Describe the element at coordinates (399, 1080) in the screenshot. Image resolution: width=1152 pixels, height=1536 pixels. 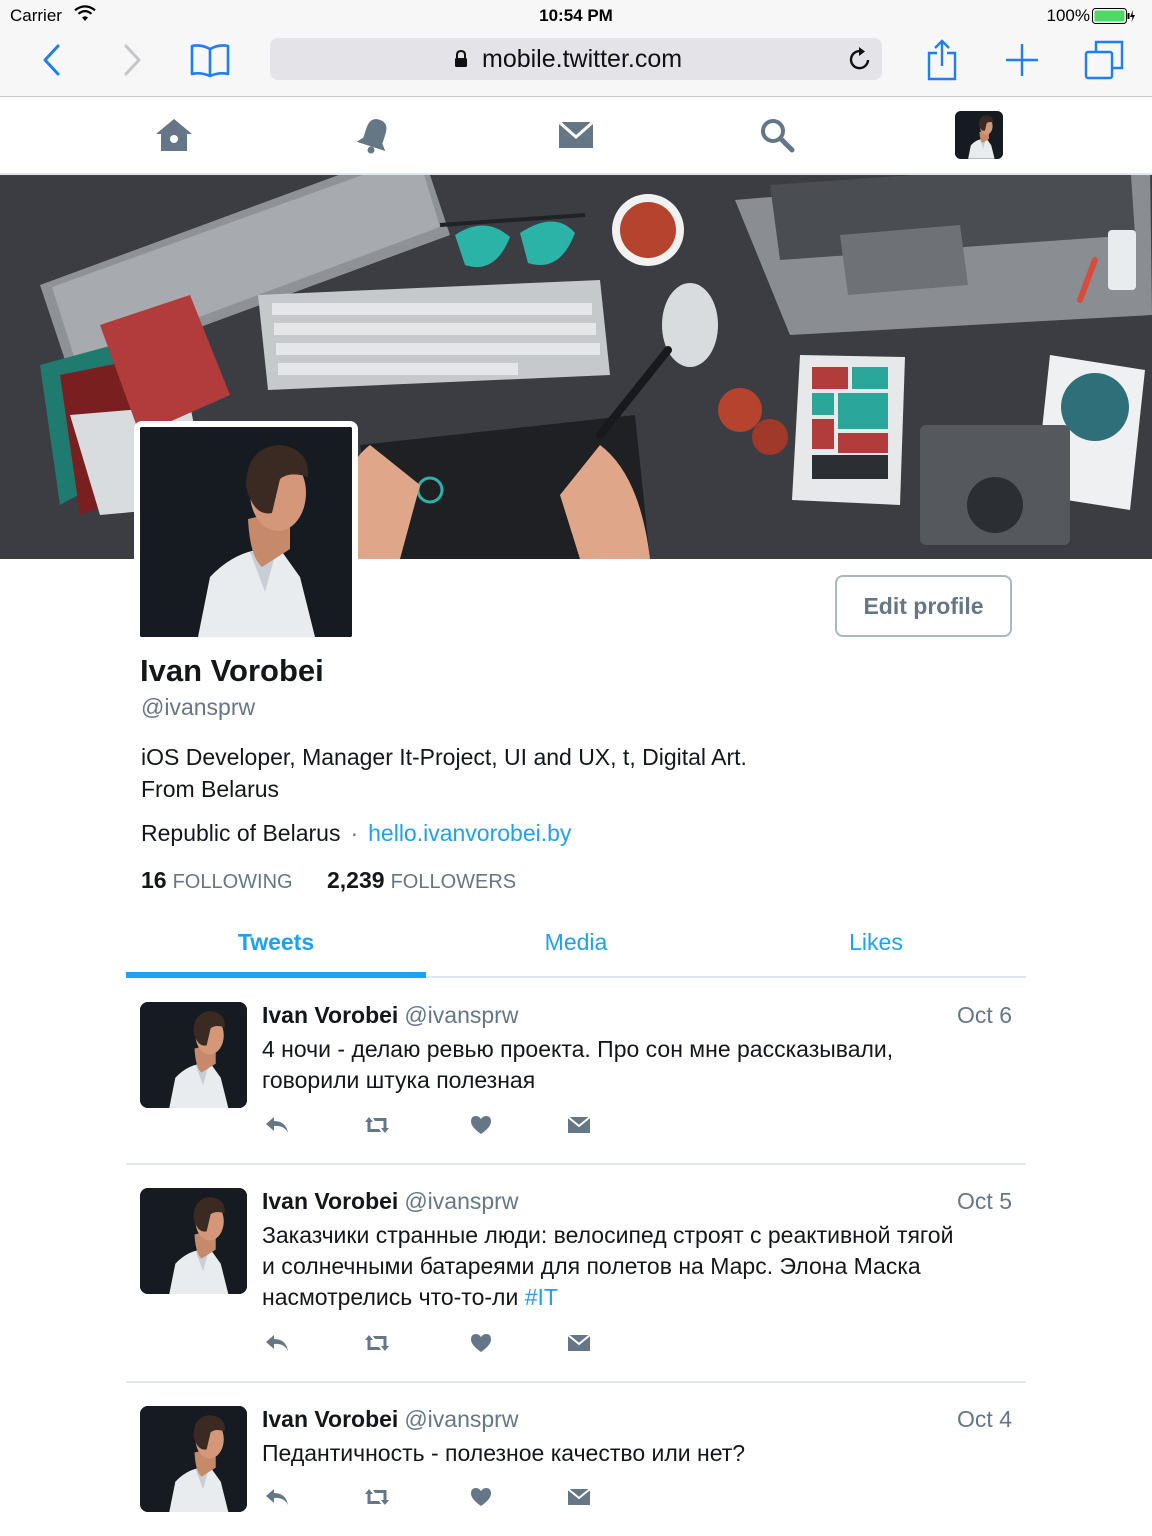
I see `tweet-text-line: говорили штука полезная` at that location.